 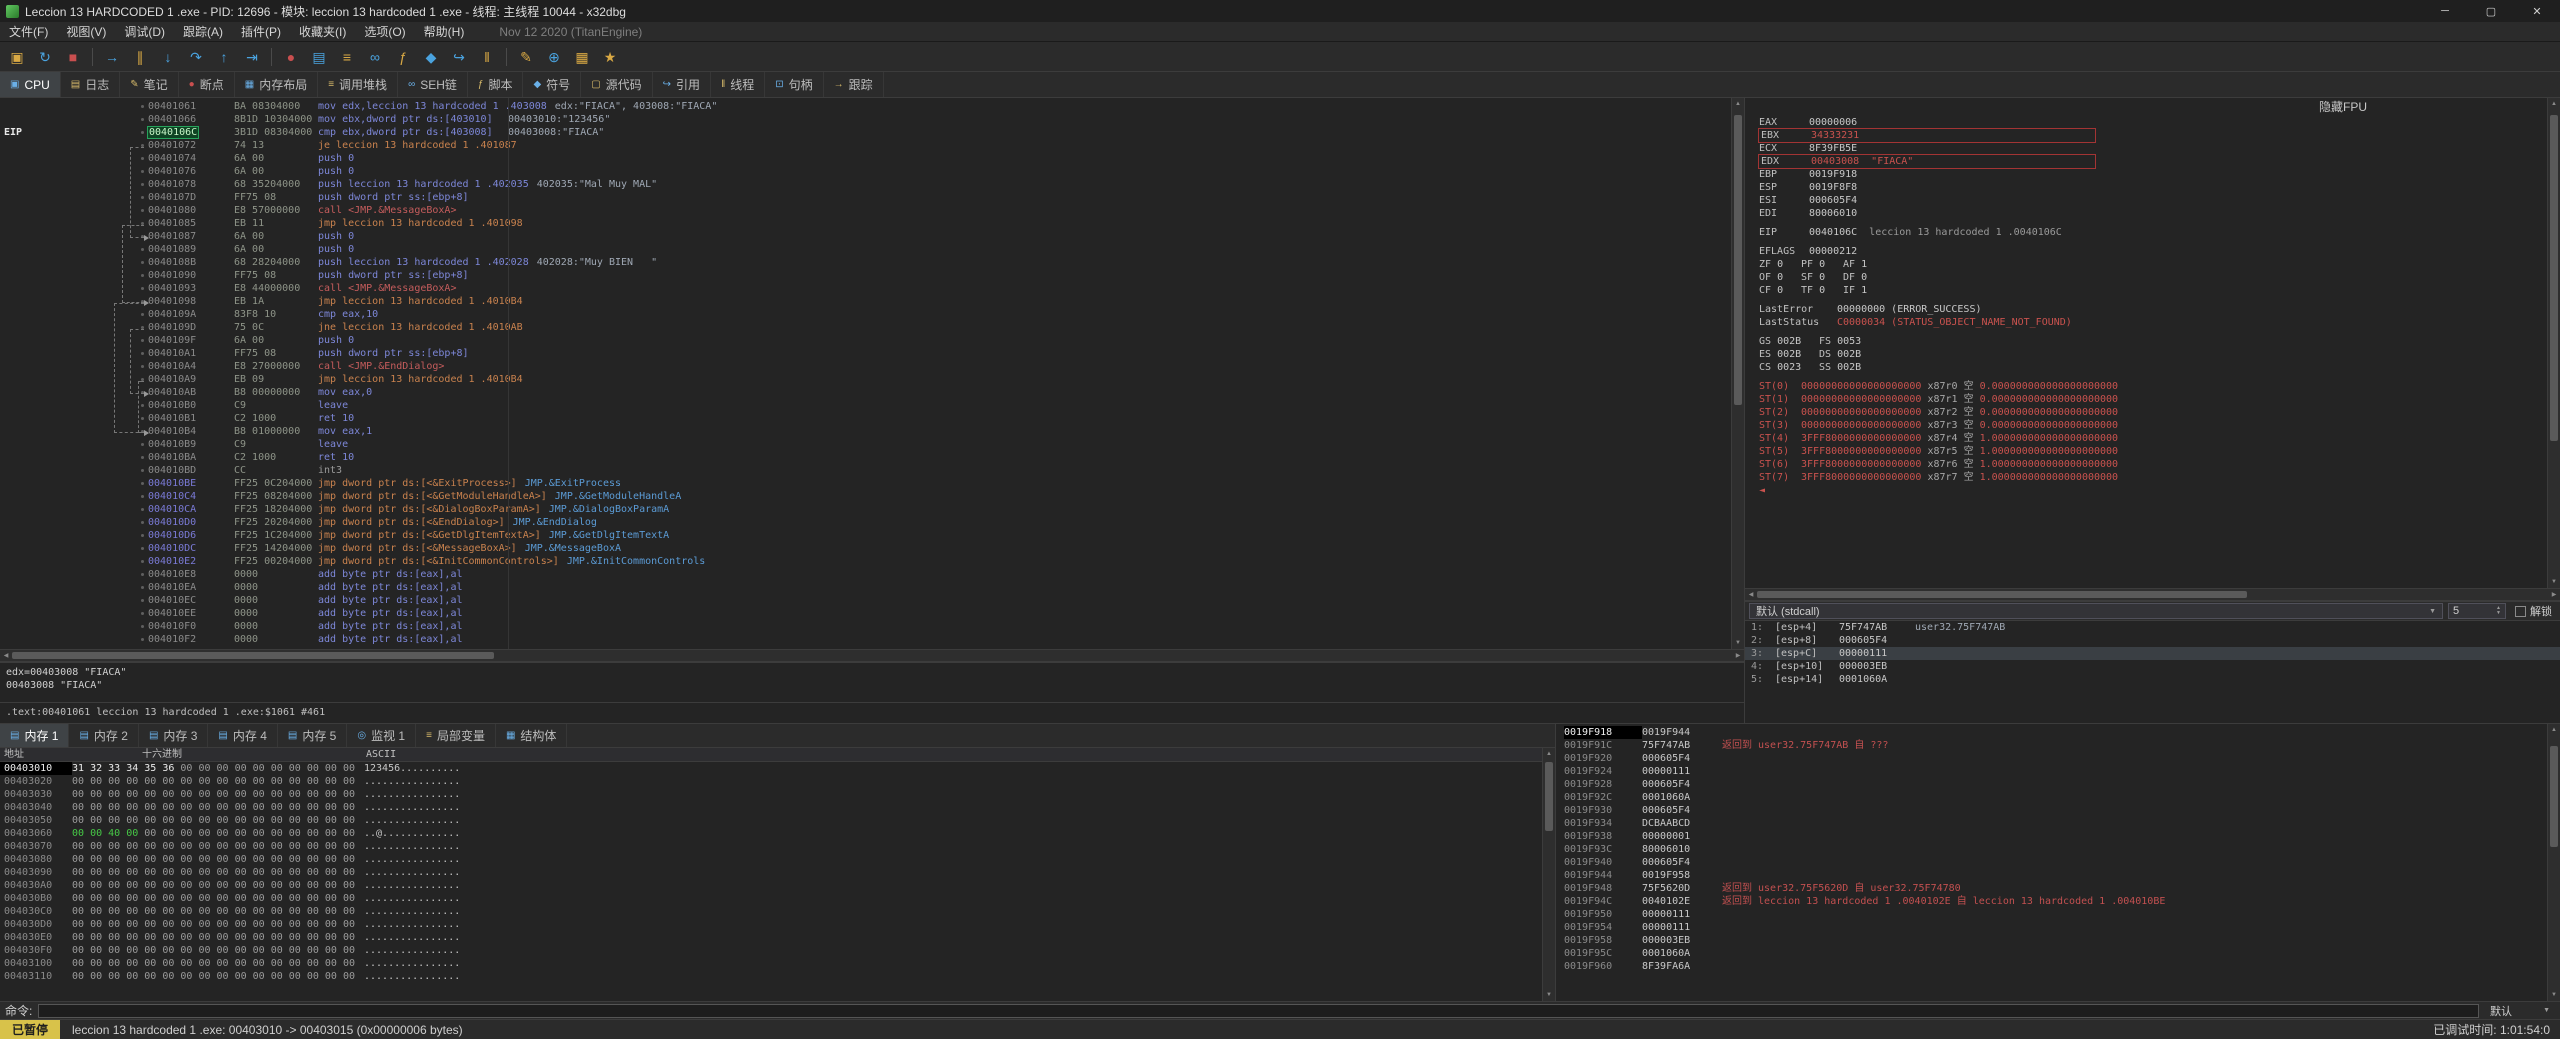 I want to click on argument-row: 4: [esp+10] 000003EB, so click(x=2152, y=666).